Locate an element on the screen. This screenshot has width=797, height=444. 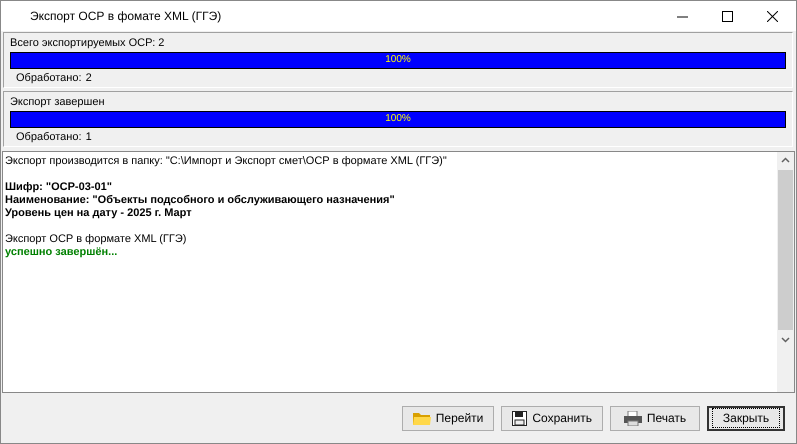
dialog-button: Перейти is located at coordinates (448, 418).